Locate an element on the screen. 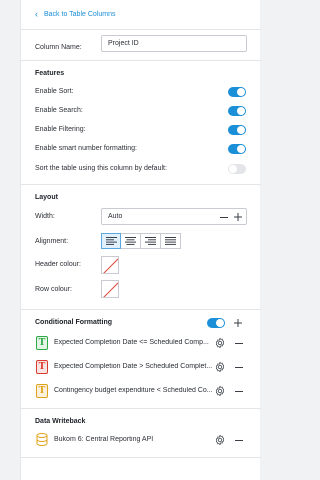 The height and width of the screenshot is (480, 320). header-colour-row: Header colour: is located at coordinates (58, 264).